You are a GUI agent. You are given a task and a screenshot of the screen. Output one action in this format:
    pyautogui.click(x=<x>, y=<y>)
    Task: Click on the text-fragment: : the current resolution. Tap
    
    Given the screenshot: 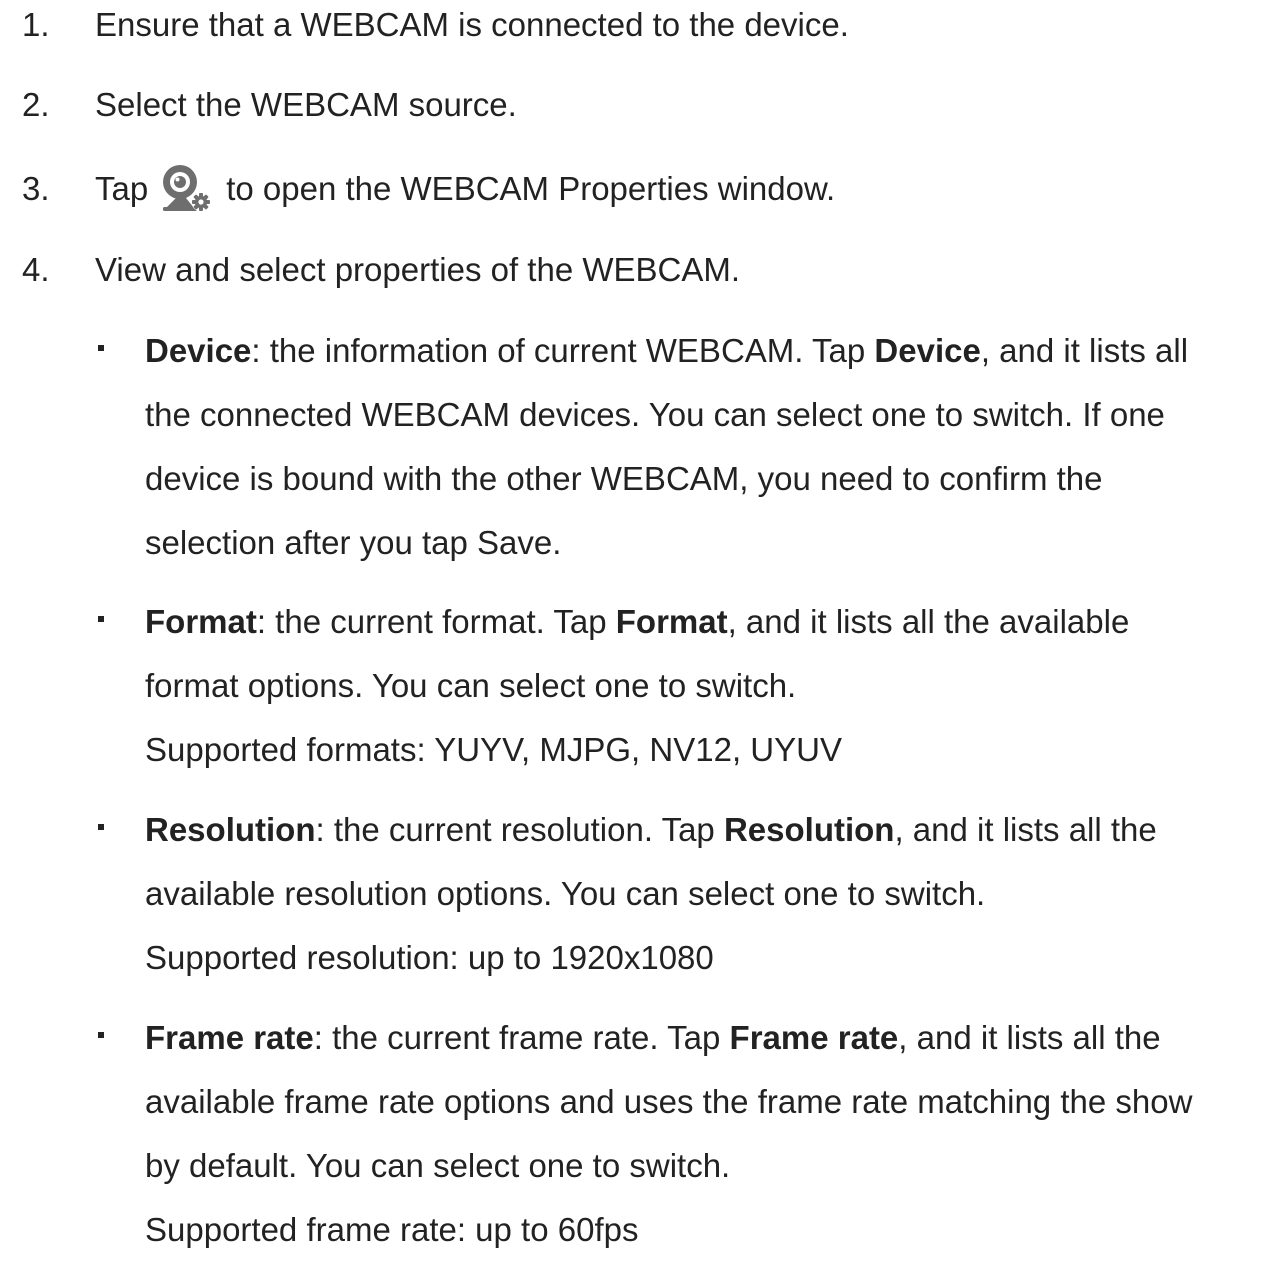 What is the action you would take?
    pyautogui.click(x=519, y=829)
    